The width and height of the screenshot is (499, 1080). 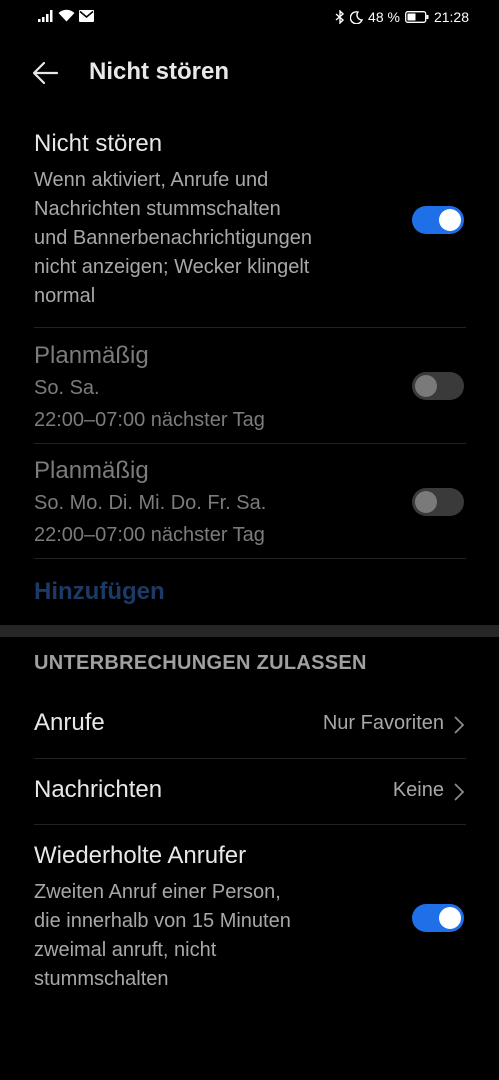 What do you see at coordinates (173, 238) in the screenshot?
I see `dnd-description-line: und Bannerbenachrichtigungen` at bounding box center [173, 238].